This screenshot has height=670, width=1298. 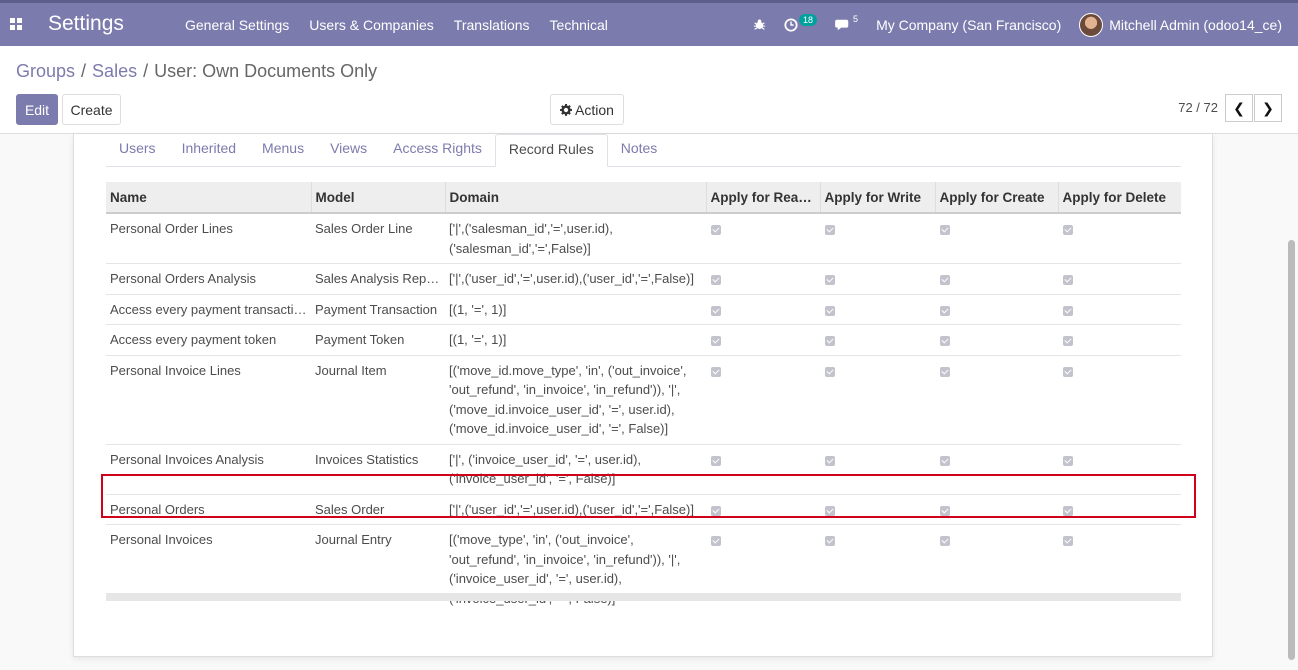 I want to click on tab-record-rules: Record Rules, so click(x=551, y=150).